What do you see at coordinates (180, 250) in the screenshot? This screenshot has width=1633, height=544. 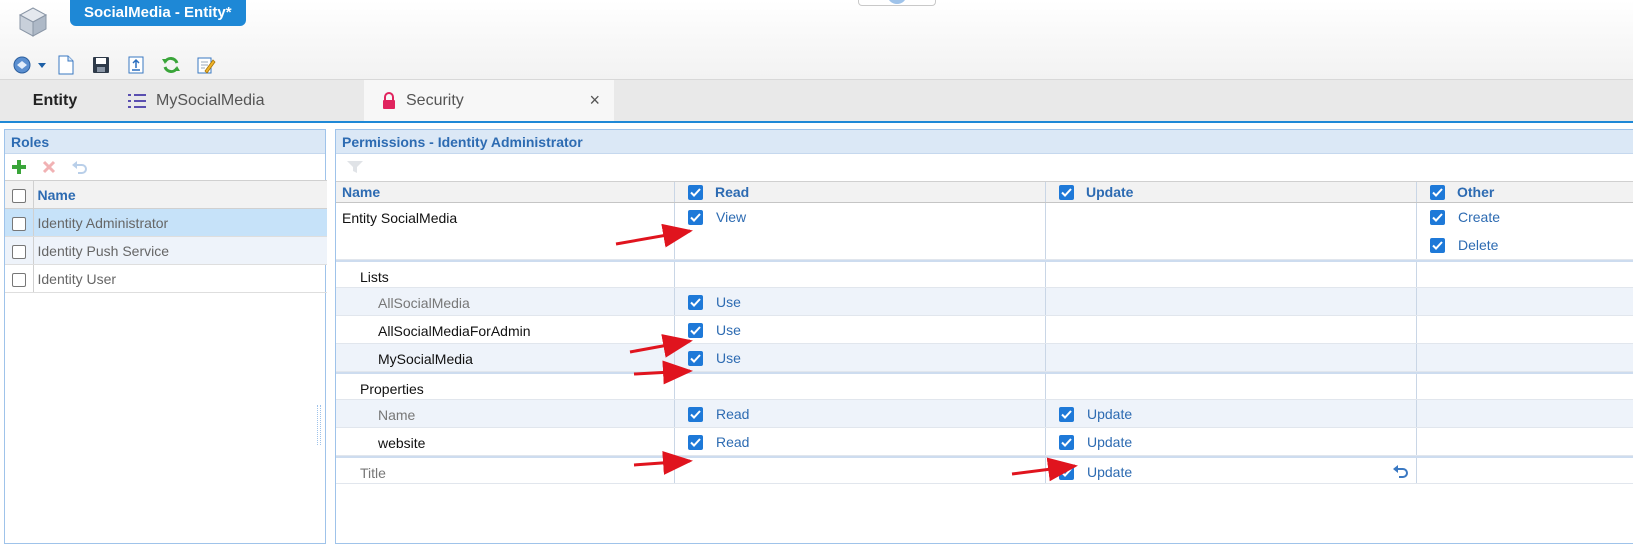 I see `role-name: Identity Push Service` at bounding box center [180, 250].